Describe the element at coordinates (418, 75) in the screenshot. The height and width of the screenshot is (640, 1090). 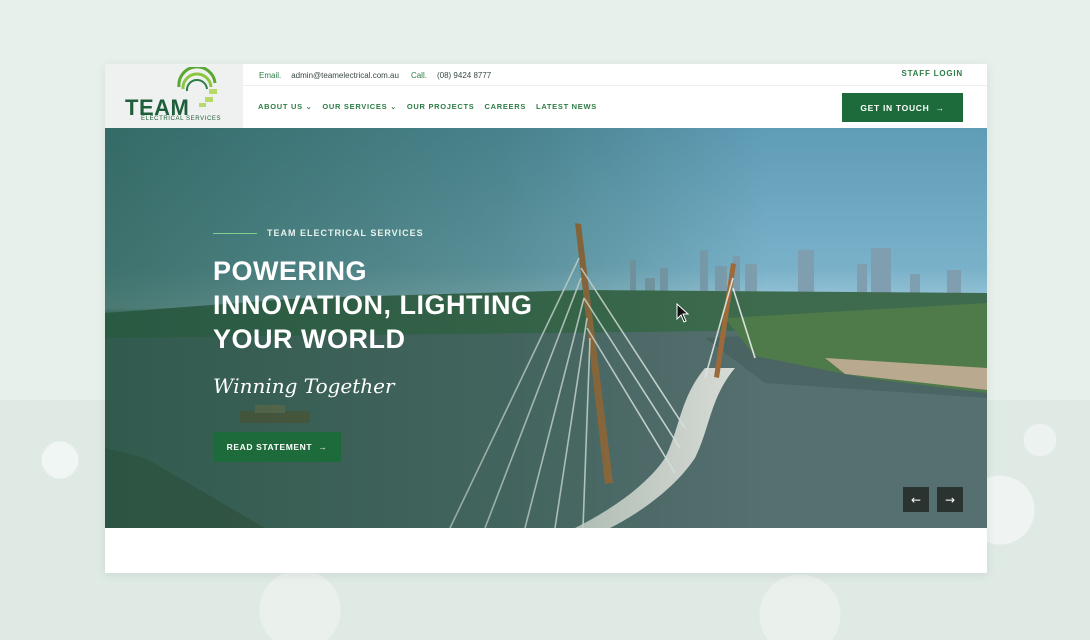
I see `call-label: Call.` at that location.